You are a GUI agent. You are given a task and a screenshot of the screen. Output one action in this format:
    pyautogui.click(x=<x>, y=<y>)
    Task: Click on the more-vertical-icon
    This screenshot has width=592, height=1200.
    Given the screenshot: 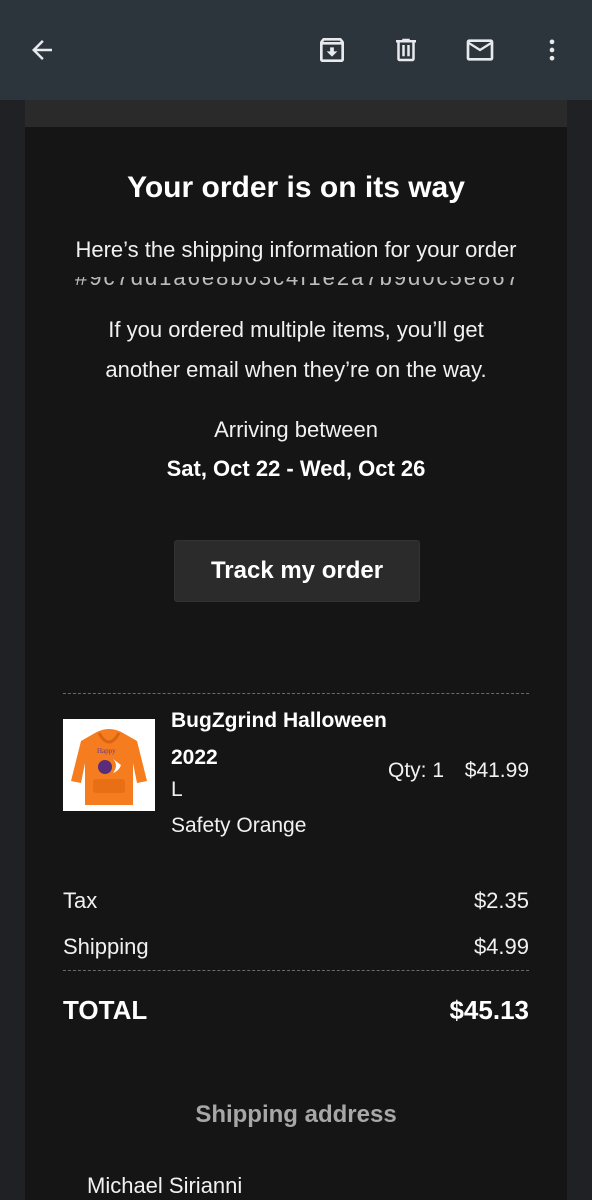 What is the action you would take?
    pyautogui.click(x=552, y=50)
    